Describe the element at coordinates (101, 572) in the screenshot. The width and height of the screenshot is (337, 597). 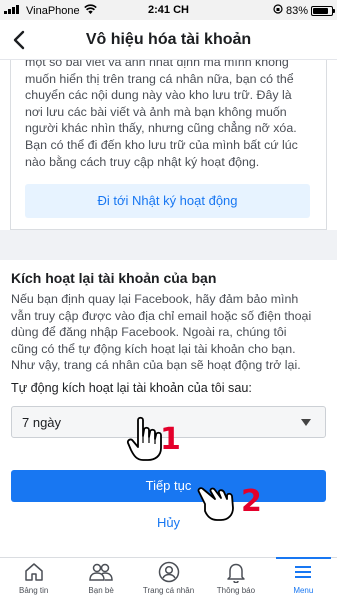
I see `friends-icon` at that location.